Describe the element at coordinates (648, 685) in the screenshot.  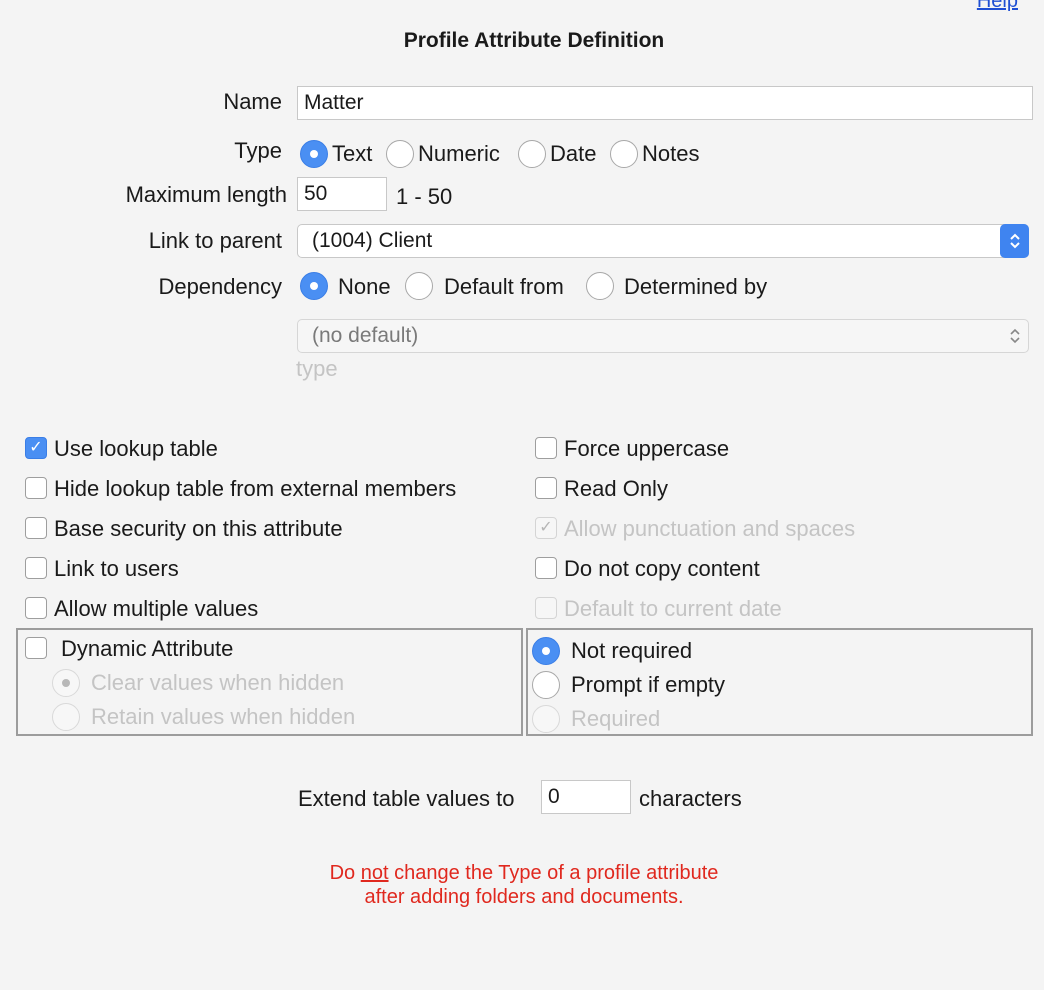
I see `prompt-if-empty-label: Prompt if empty` at that location.